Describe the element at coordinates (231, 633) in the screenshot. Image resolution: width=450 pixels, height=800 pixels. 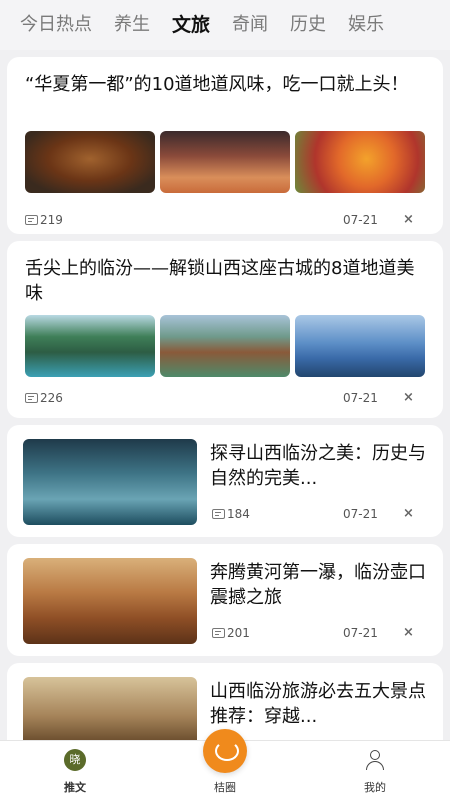
I see `comment-count: 201` at that location.